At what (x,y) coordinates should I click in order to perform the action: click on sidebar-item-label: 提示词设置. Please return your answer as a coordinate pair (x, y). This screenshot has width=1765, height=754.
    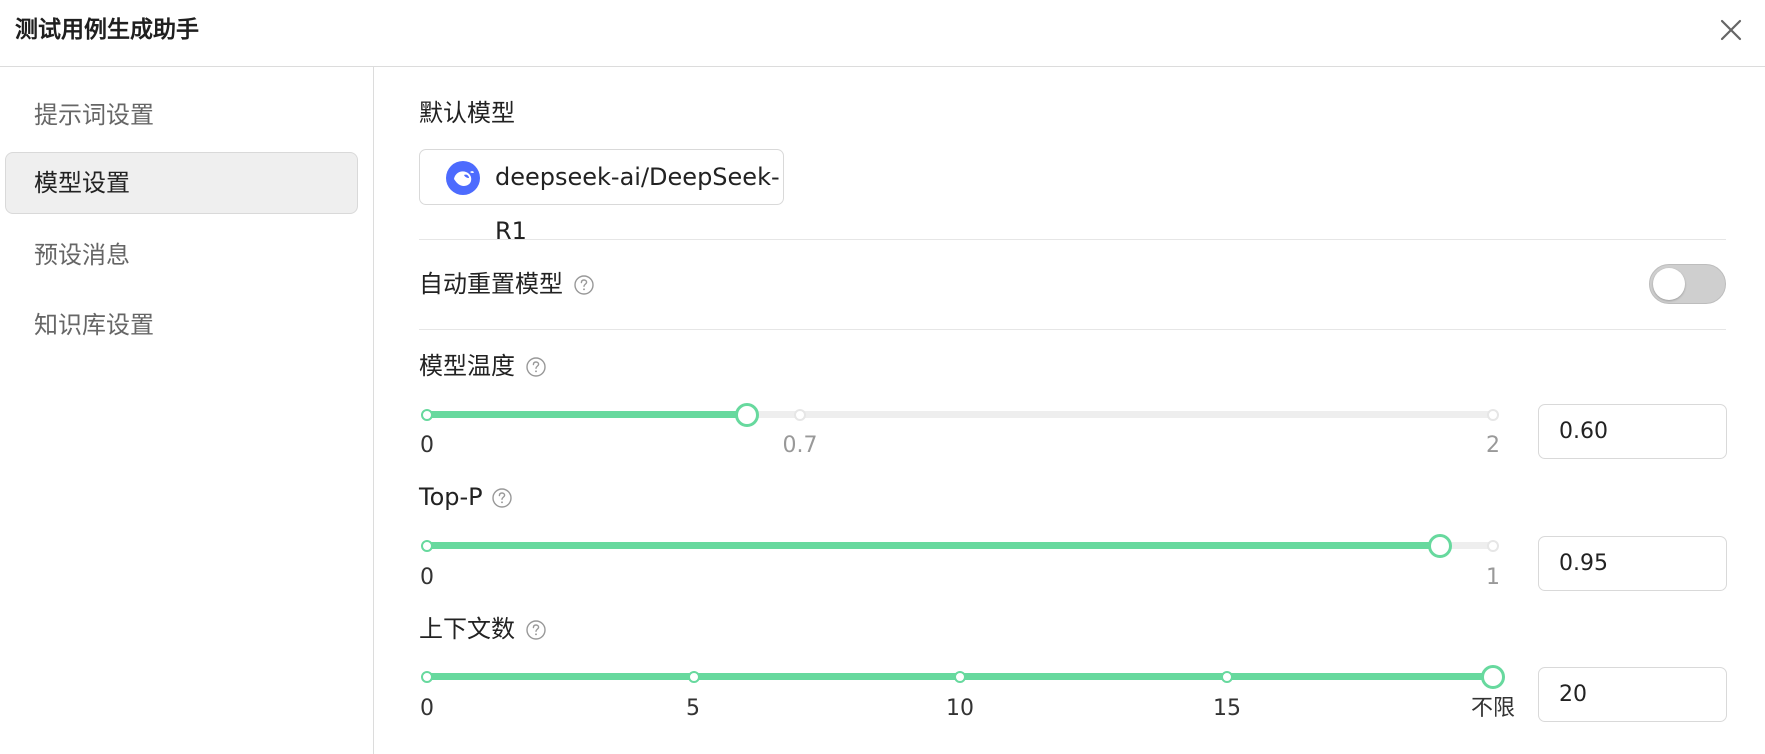
    Looking at the image, I should click on (94, 115).